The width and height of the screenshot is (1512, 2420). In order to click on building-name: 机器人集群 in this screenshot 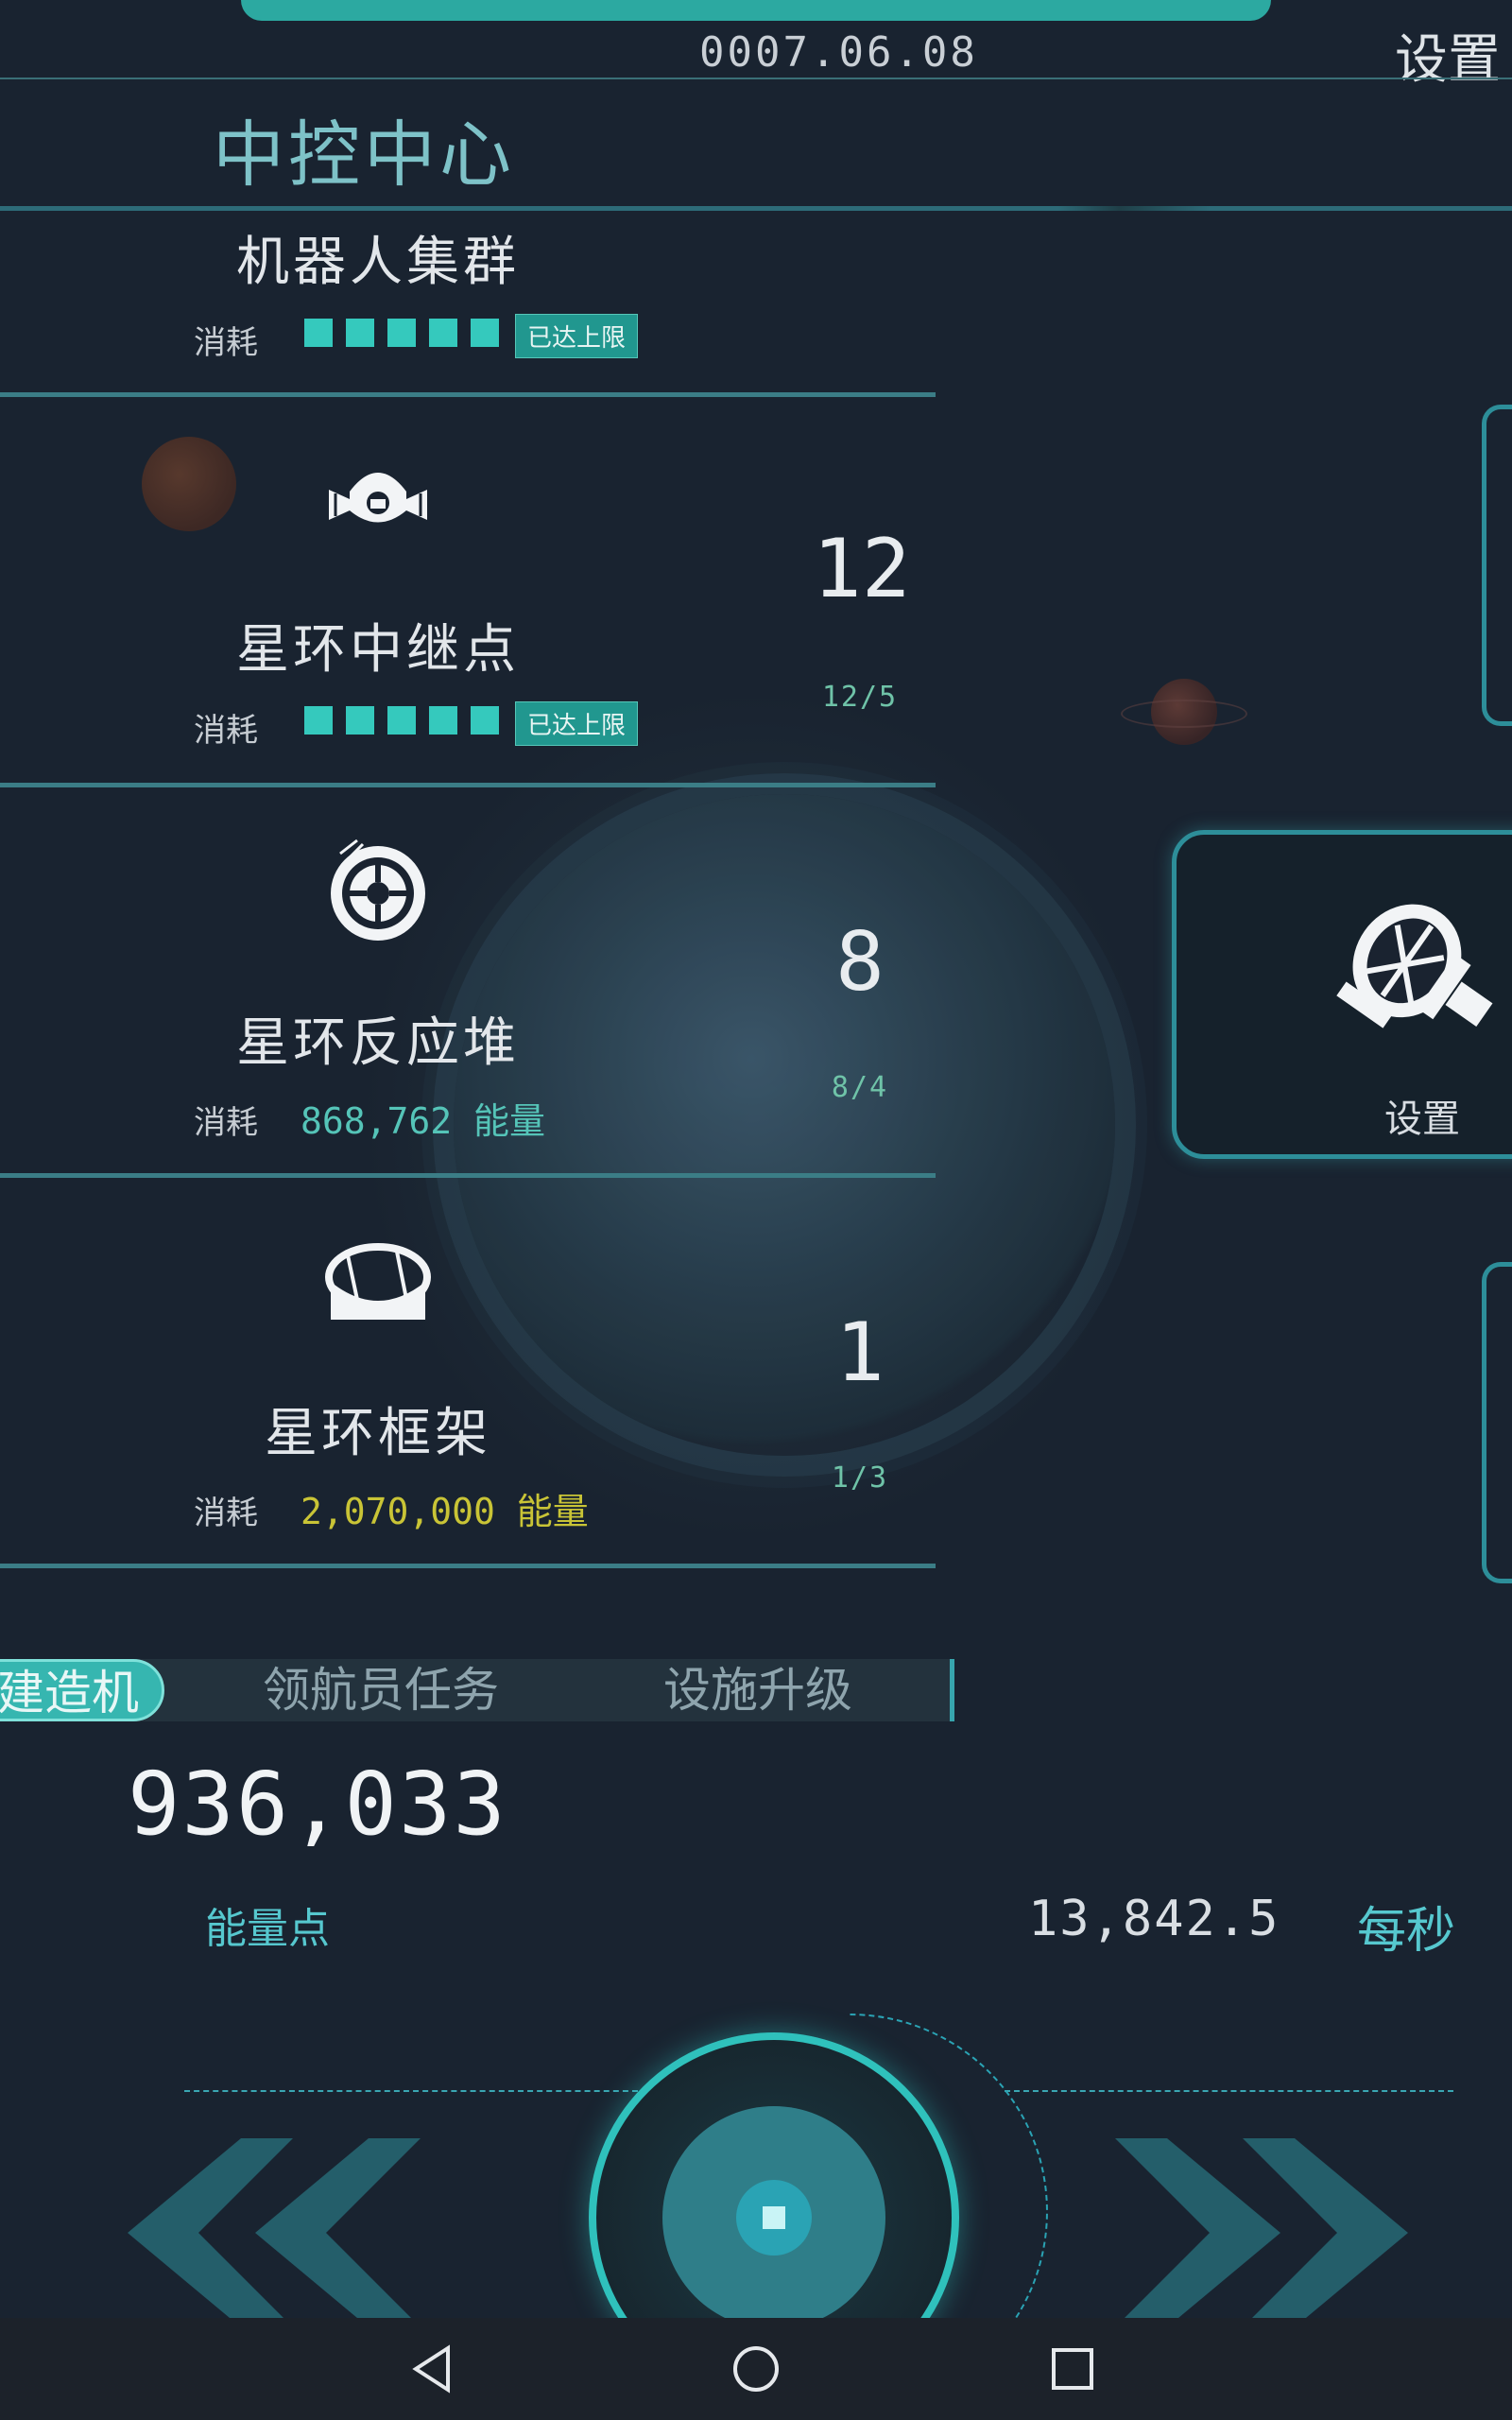, I will do `click(378, 262)`.